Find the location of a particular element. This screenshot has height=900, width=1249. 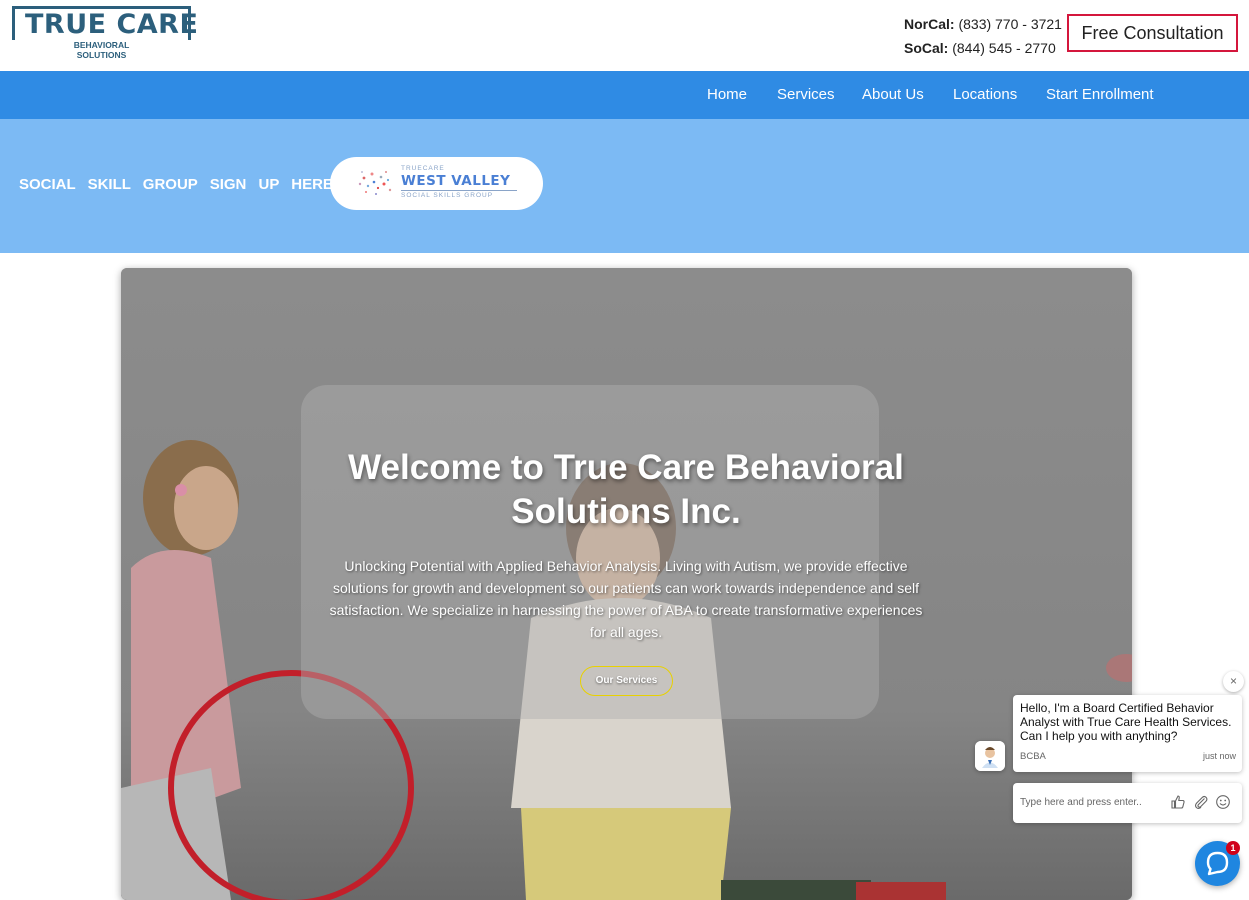

west-valley-brand: TRUECARE is located at coordinates (423, 168).